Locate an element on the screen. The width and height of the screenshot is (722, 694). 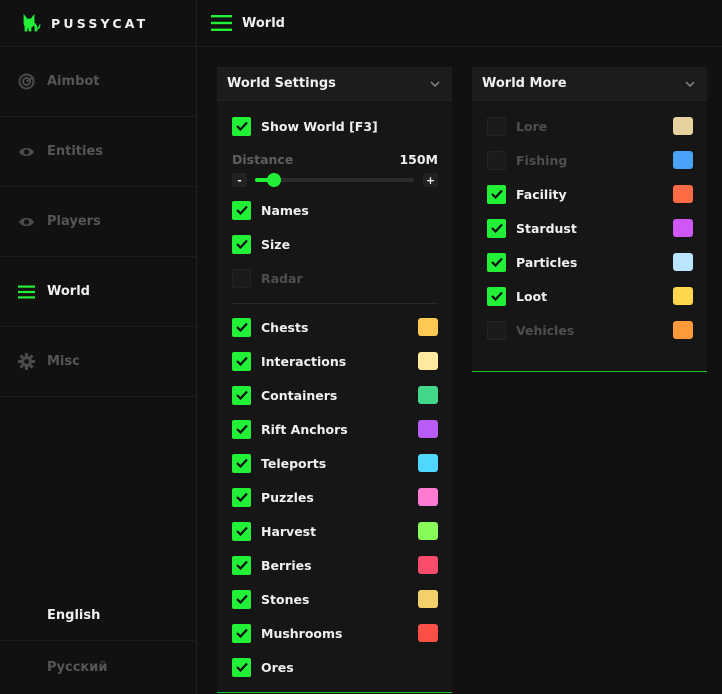
ores-checkbox is located at coordinates (241, 667).